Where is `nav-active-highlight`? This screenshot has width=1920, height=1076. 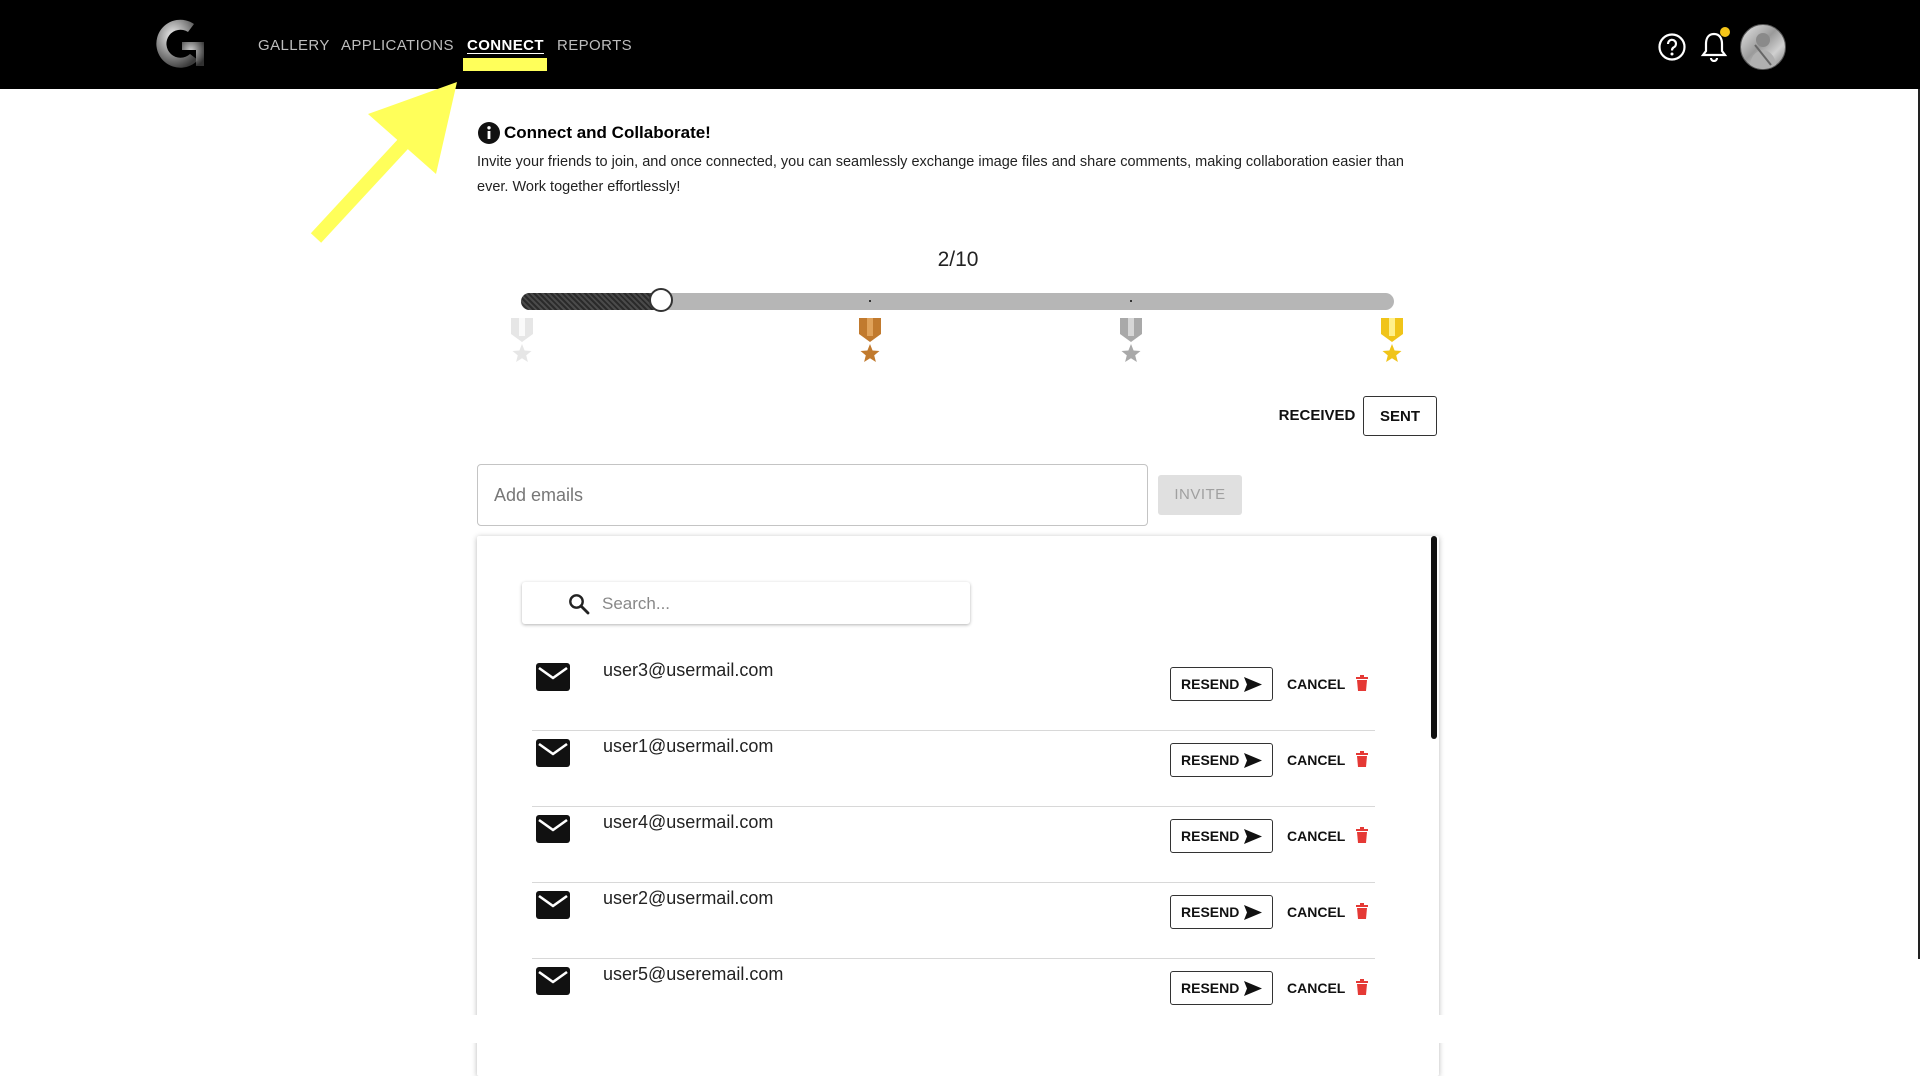 nav-active-highlight is located at coordinates (505, 64).